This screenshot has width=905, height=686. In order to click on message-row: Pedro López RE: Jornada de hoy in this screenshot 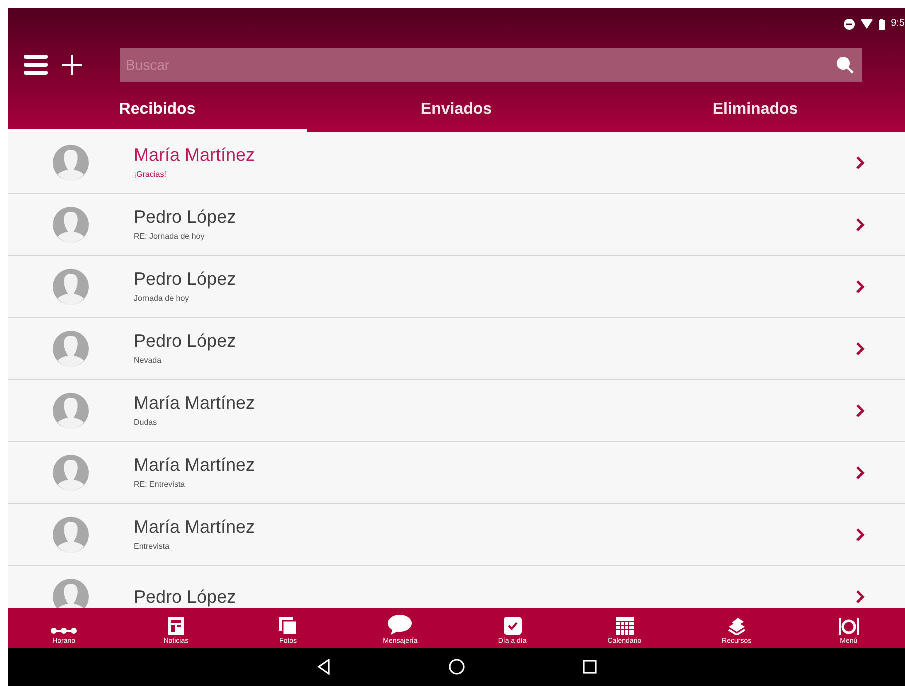, I will do `click(456, 225)`.